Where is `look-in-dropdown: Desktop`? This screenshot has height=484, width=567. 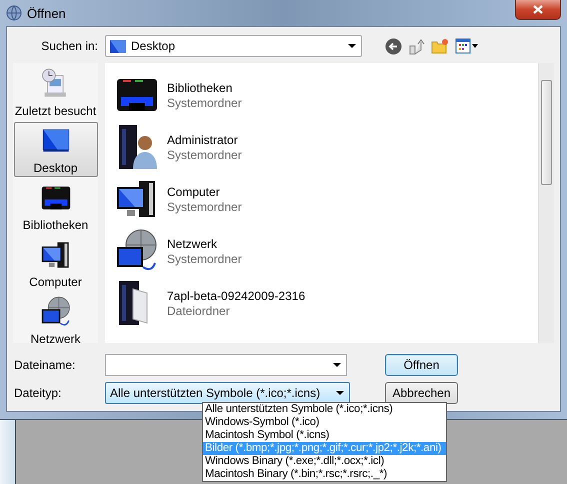 look-in-dropdown: Desktop is located at coordinates (233, 46).